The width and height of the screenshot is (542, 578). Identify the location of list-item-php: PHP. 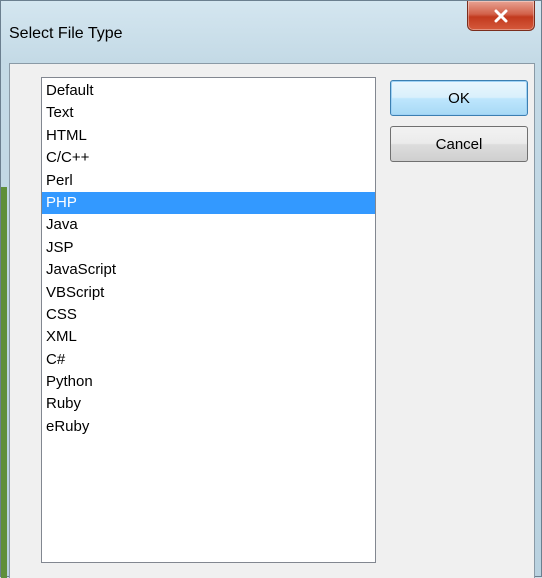
(208, 203).